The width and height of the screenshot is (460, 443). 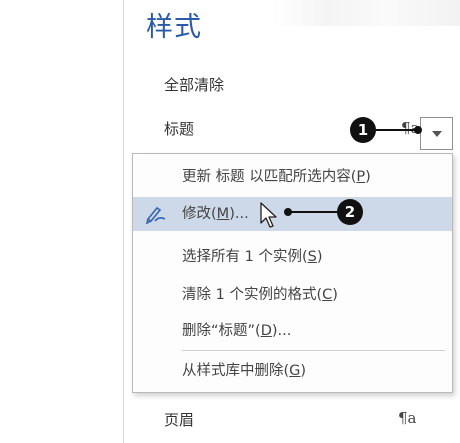 I want to click on styles-pane-title: 样式, so click(x=174, y=27).